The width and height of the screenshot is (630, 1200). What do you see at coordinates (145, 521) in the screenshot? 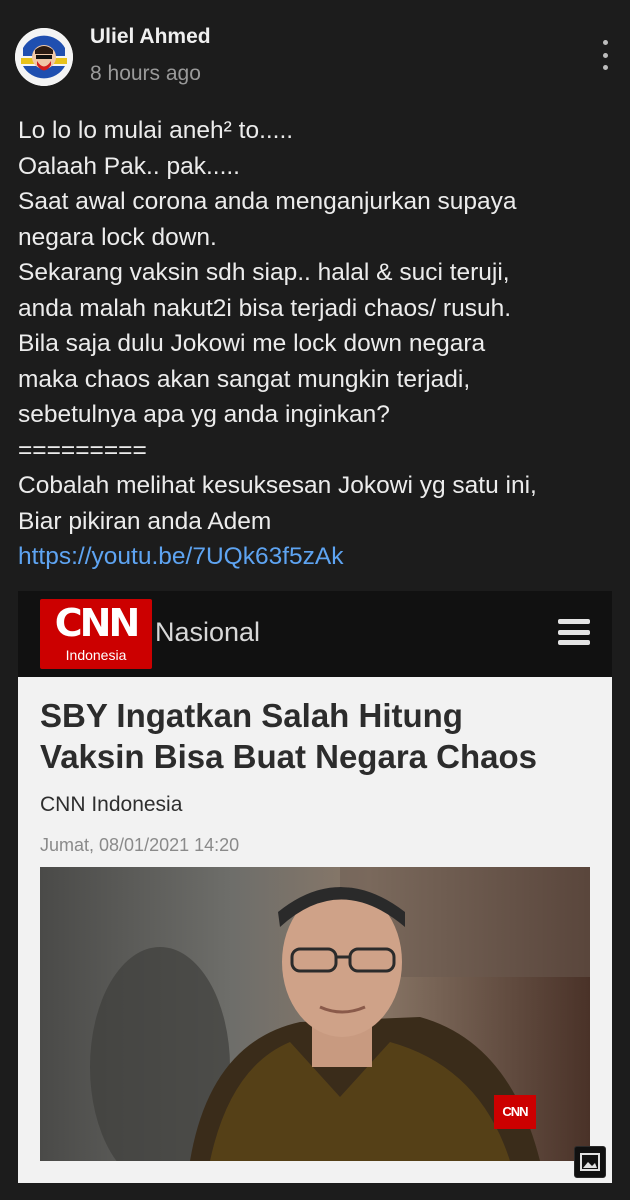
I see `post-line: Biar pikiran anda Adem` at bounding box center [145, 521].